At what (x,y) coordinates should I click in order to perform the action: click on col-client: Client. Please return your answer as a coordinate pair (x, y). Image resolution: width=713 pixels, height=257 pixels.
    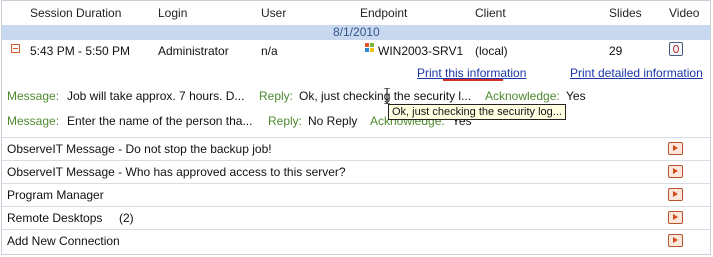
    Looking at the image, I should click on (490, 13).